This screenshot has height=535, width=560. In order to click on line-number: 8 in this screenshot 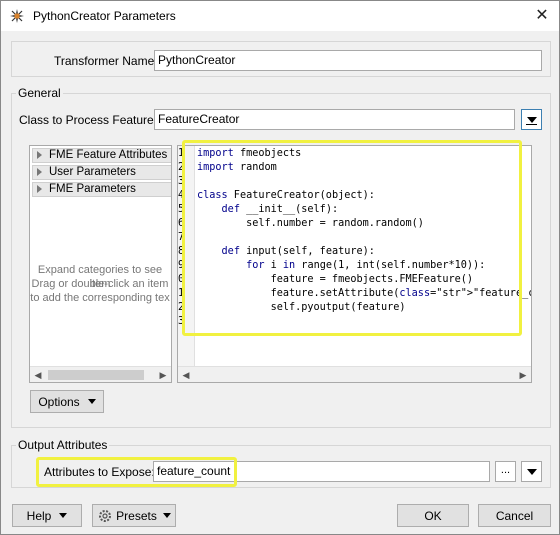, I will do `click(181, 251)`.